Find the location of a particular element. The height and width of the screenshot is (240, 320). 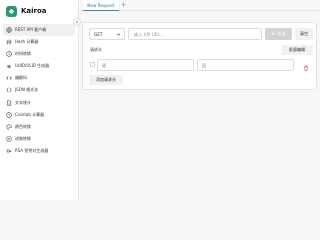

send-label: 发送 is located at coordinates (281, 33).